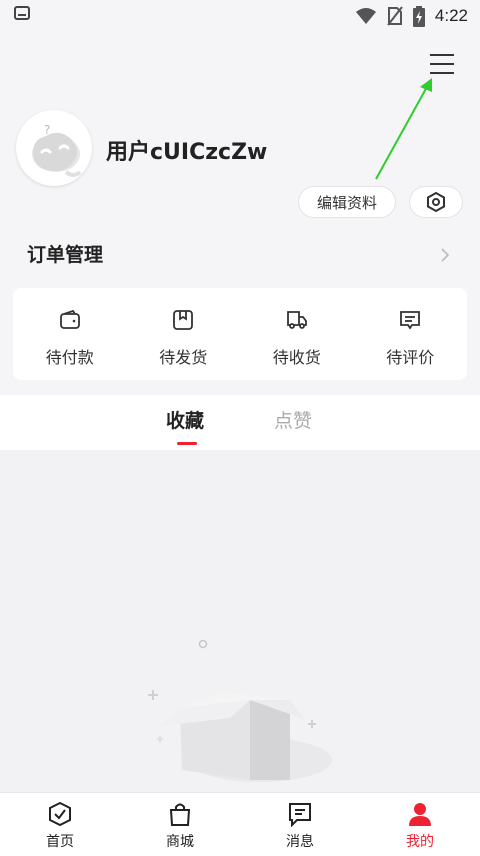 Image resolution: width=480 pixels, height=856 pixels. Describe the element at coordinates (442, 55) in the screenshot. I see `menu-icon` at that location.